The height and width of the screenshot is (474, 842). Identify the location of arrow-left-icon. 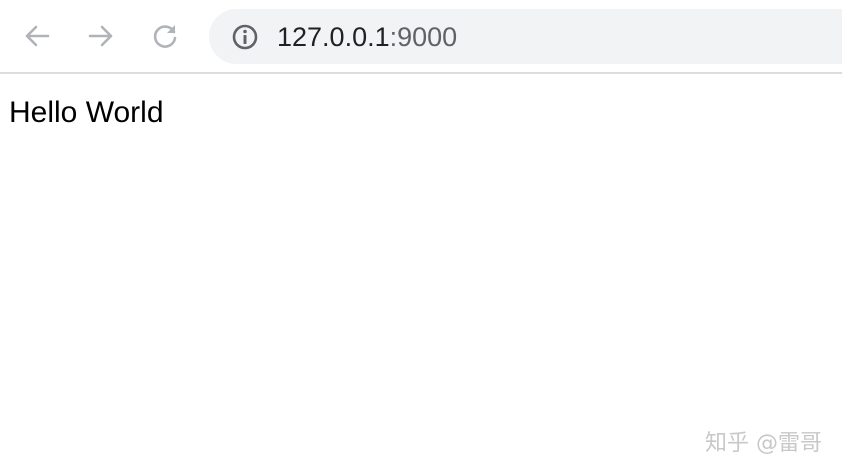
(37, 36).